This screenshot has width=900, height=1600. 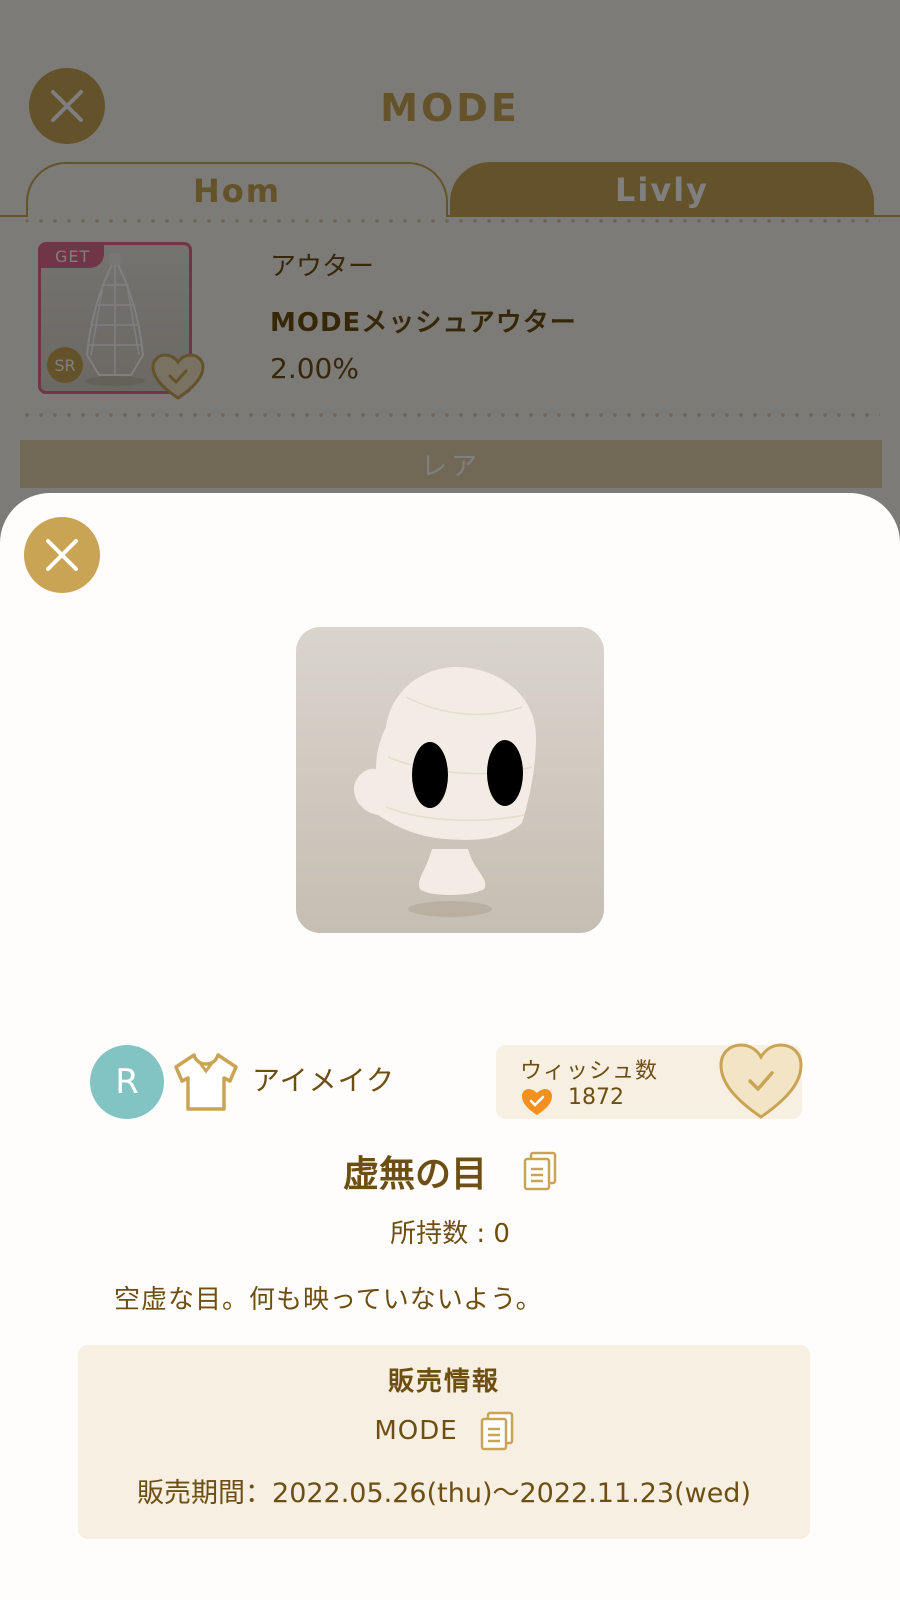 What do you see at coordinates (589, 1071) in the screenshot?
I see `wish-label: ウィッシュ数` at bounding box center [589, 1071].